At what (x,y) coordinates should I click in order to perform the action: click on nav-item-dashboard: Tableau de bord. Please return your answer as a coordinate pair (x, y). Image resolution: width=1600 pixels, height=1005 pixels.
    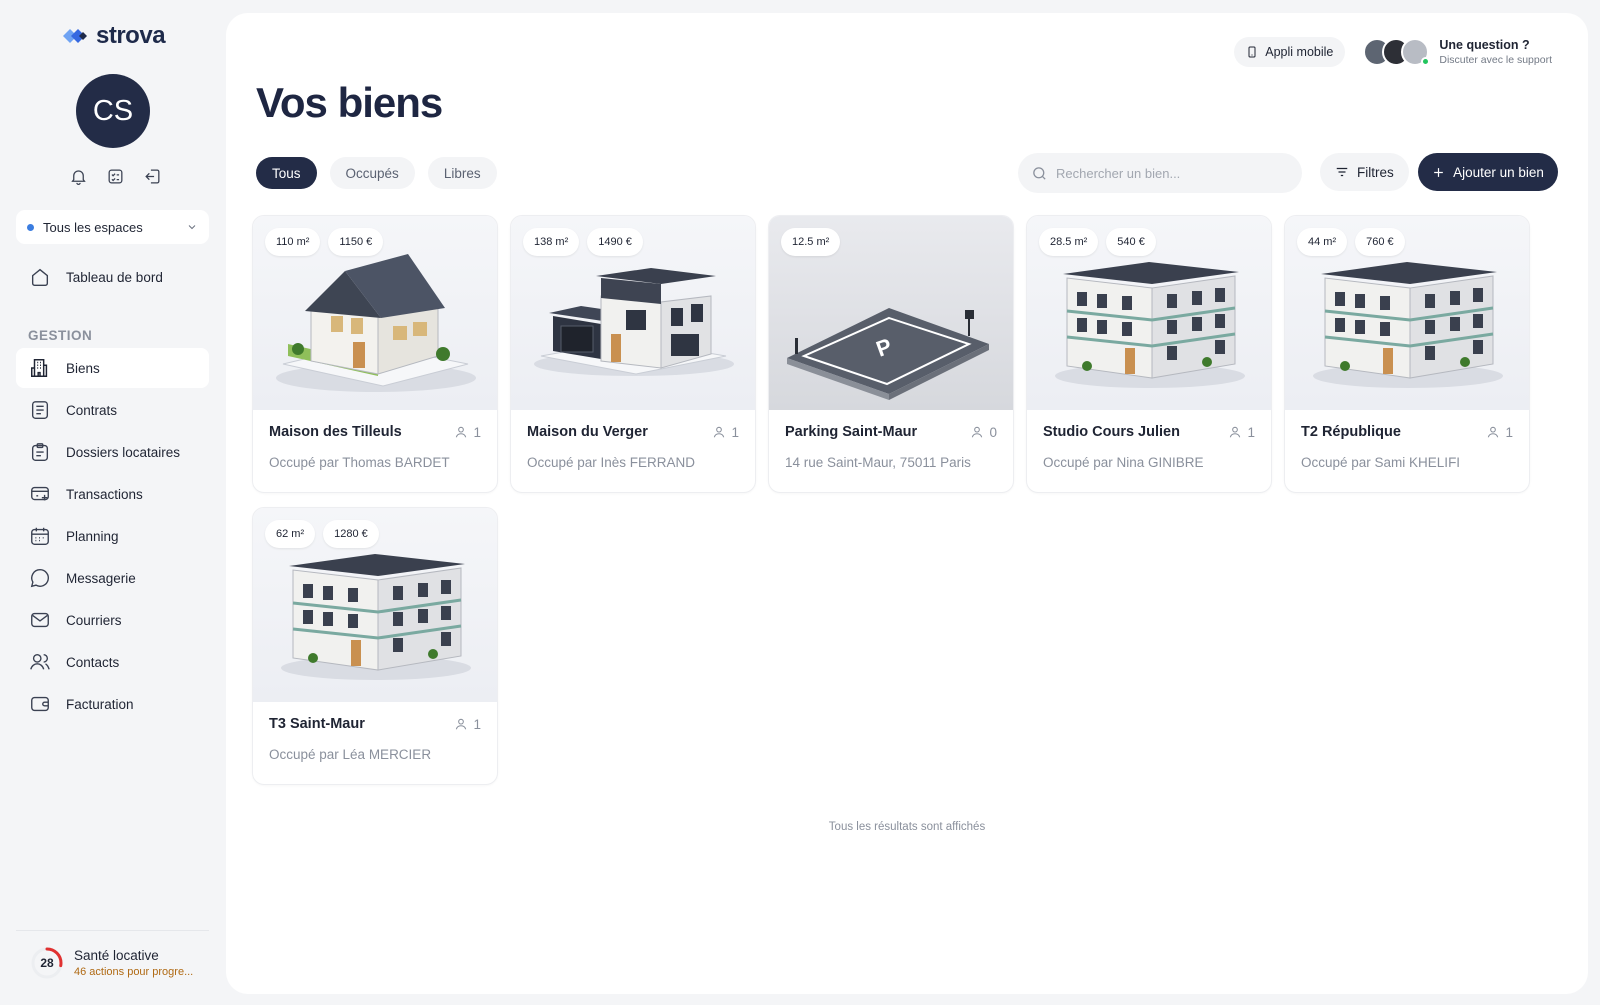
    Looking at the image, I should click on (112, 277).